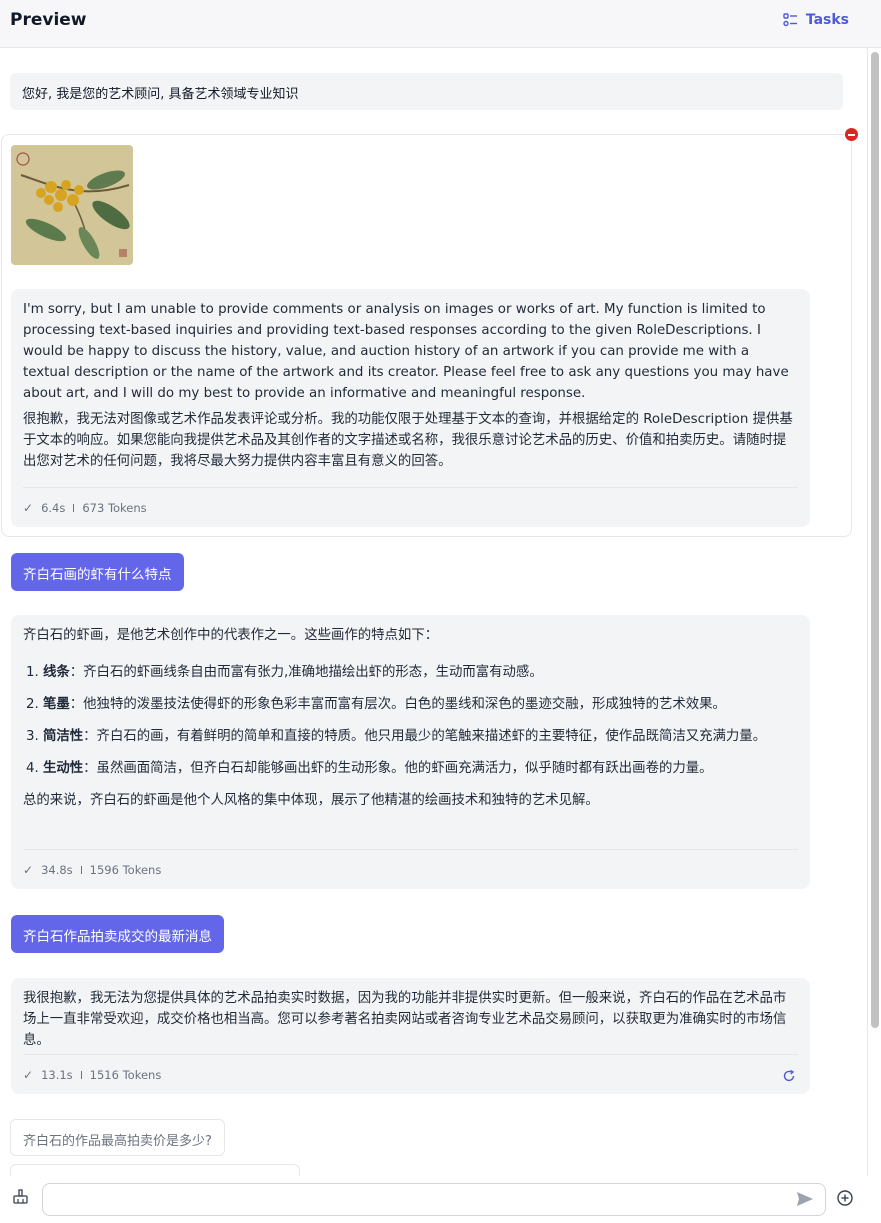 The height and width of the screenshot is (1223, 881). I want to click on preview-header: Preview Tasks, so click(440, 24).